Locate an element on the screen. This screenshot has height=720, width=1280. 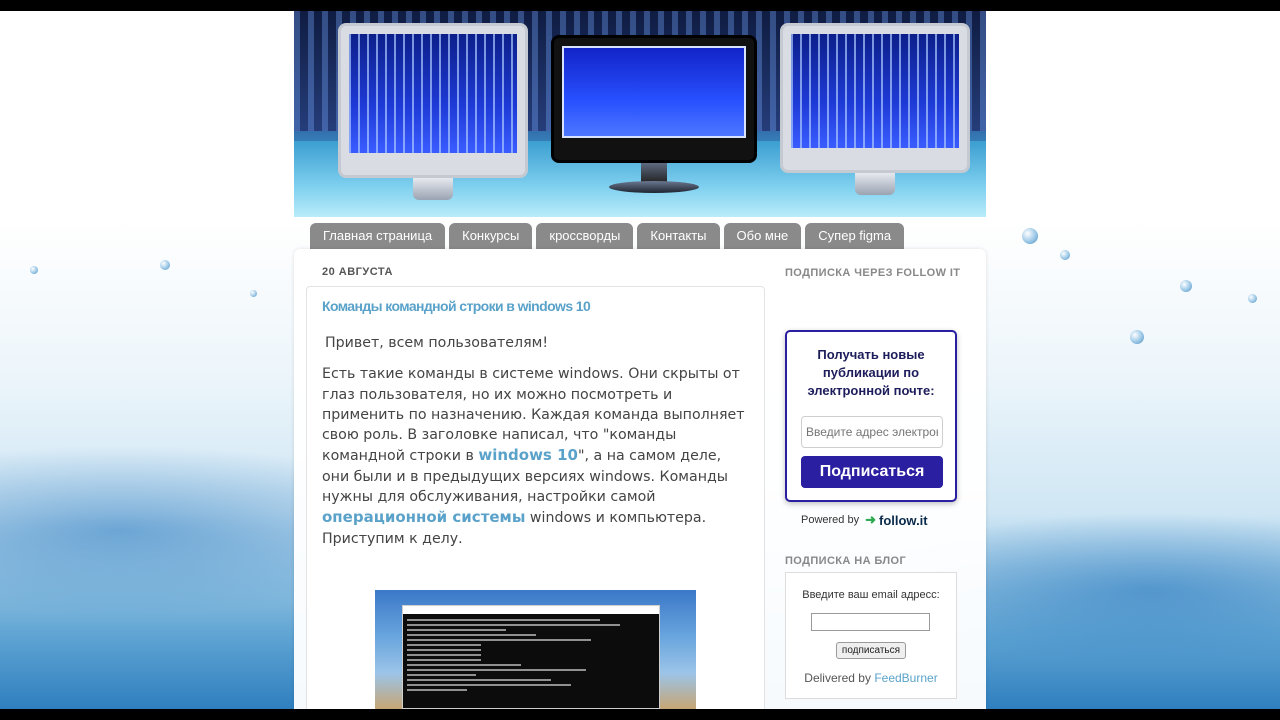
powered-by-follow-it: Powered by ➜ follow.it is located at coordinates (864, 520).